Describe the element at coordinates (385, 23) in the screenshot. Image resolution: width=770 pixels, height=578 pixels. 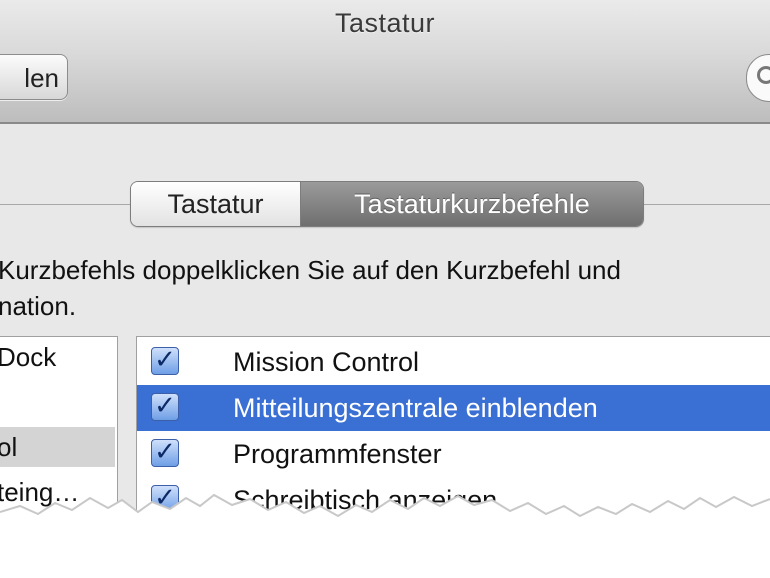
I see `window-title: Tastatur` at that location.